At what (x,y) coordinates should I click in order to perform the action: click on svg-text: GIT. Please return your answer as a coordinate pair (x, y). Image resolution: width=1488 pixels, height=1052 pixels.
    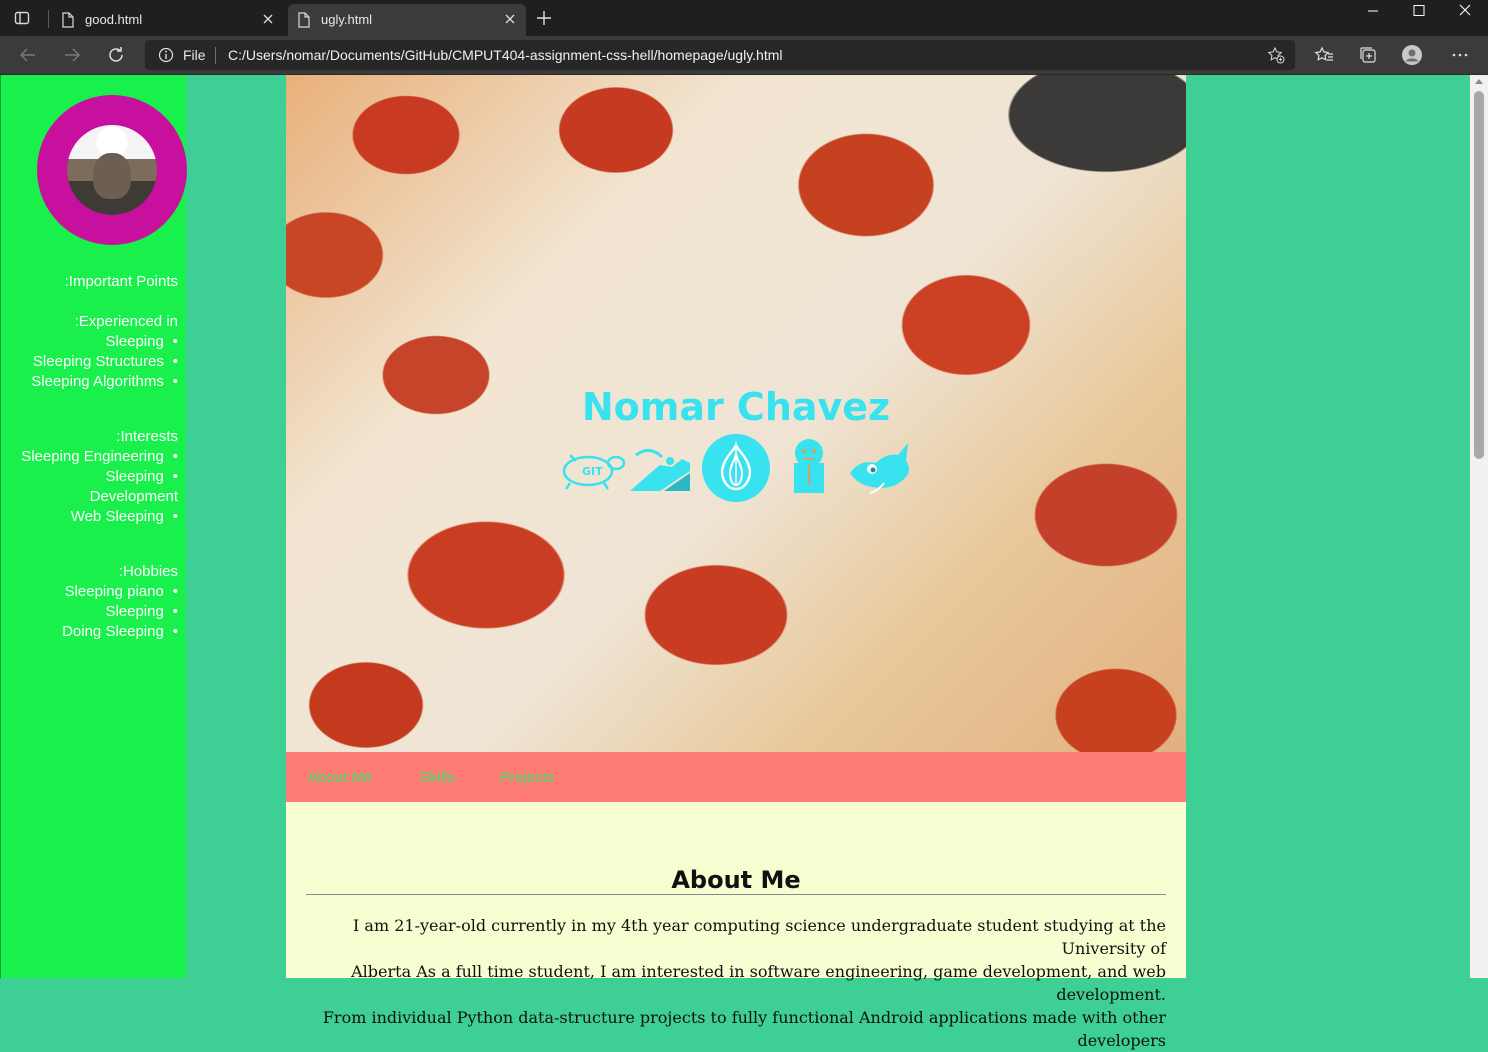
    Looking at the image, I should click on (592, 471).